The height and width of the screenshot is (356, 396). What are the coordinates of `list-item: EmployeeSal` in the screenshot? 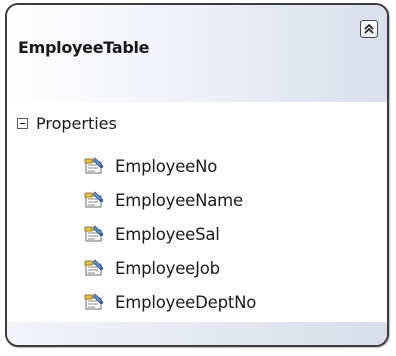 It's located at (169, 234).